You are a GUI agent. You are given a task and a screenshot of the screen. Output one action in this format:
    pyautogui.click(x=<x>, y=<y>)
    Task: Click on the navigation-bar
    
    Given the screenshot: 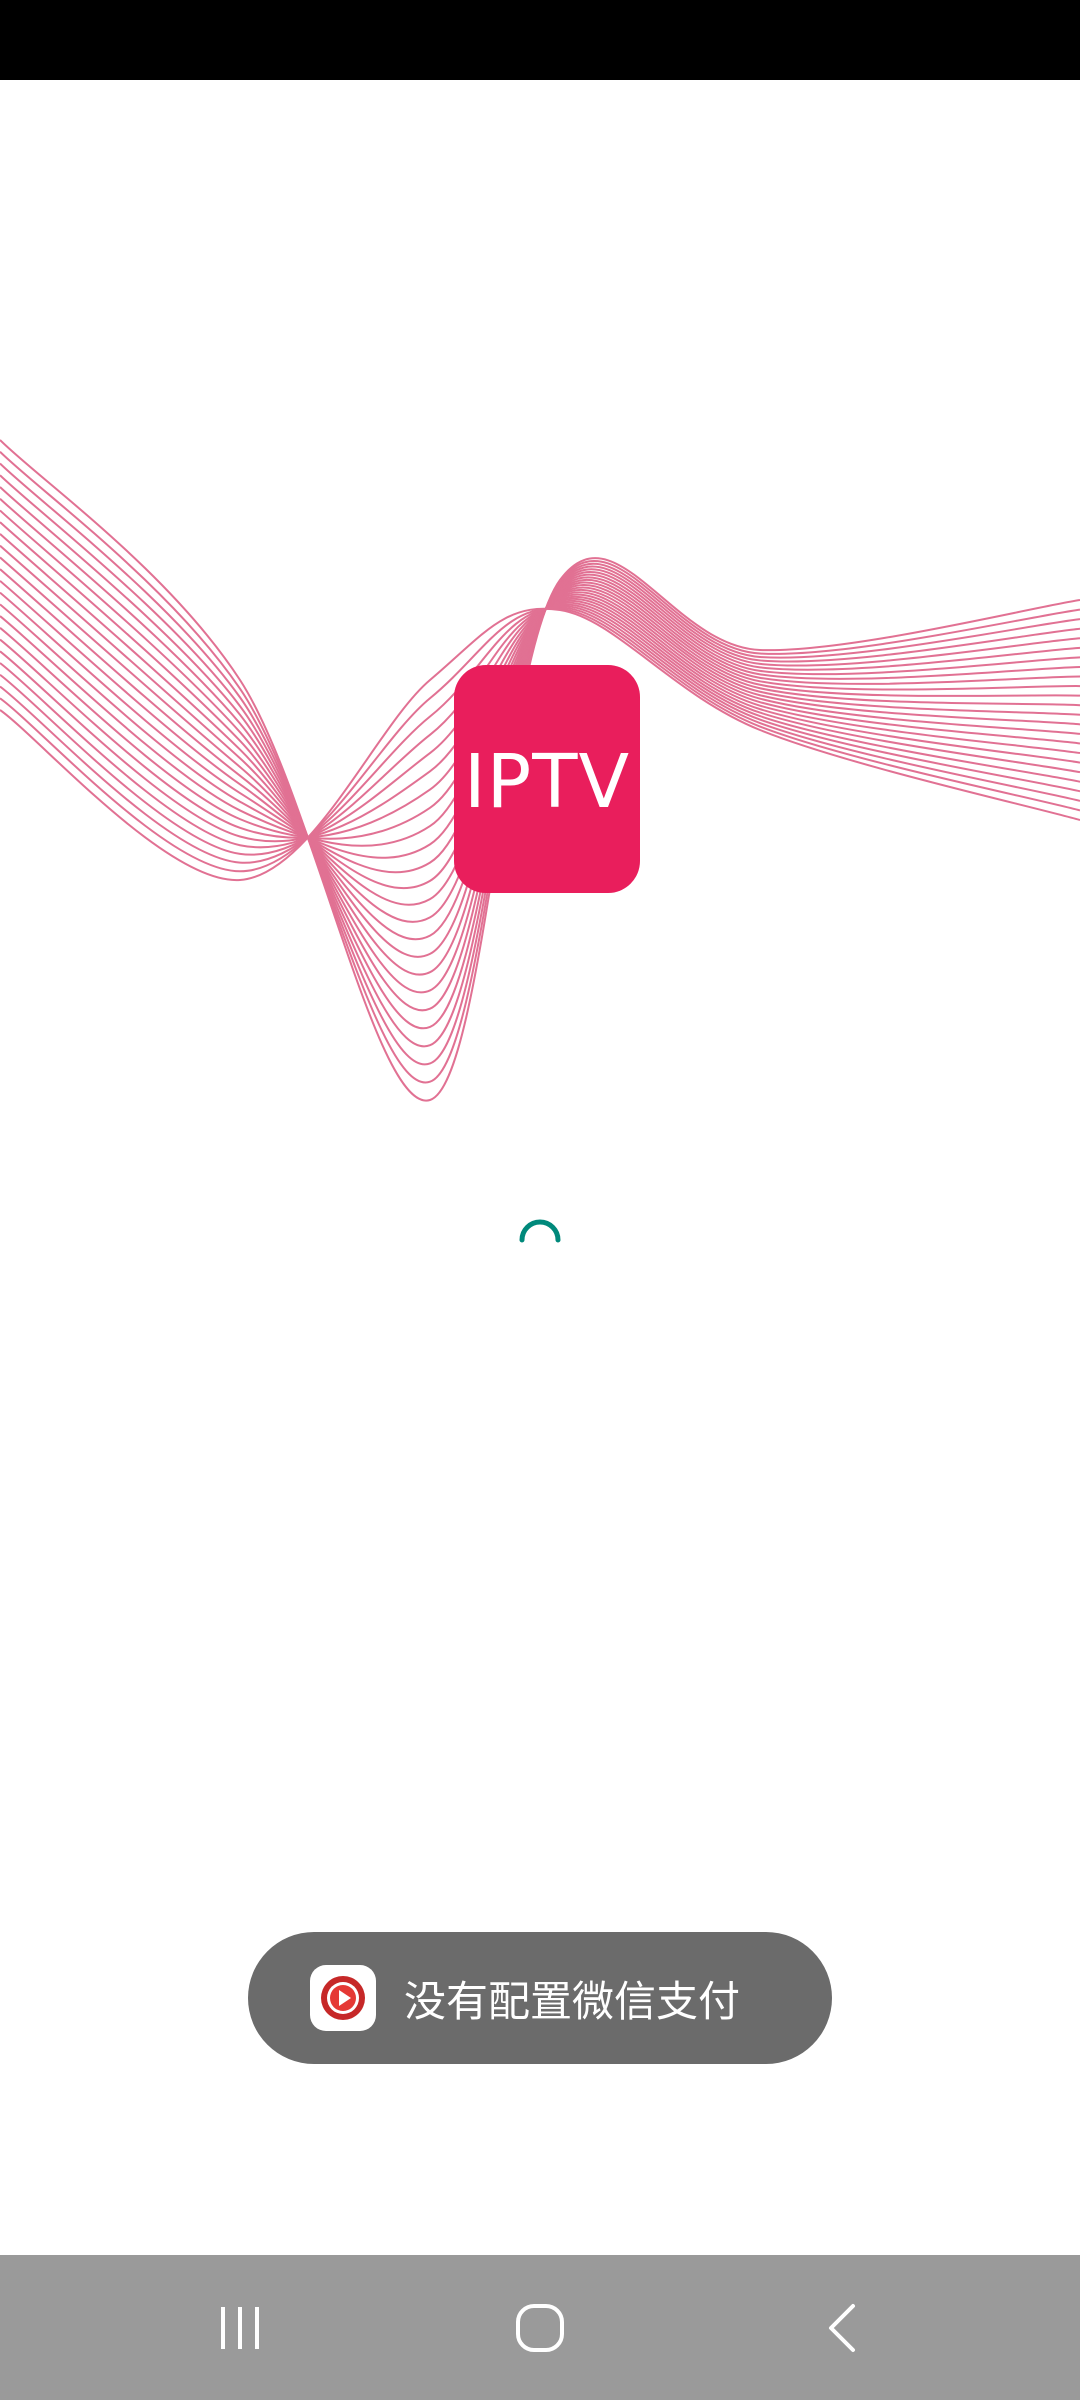 What is the action you would take?
    pyautogui.click(x=540, y=2327)
    